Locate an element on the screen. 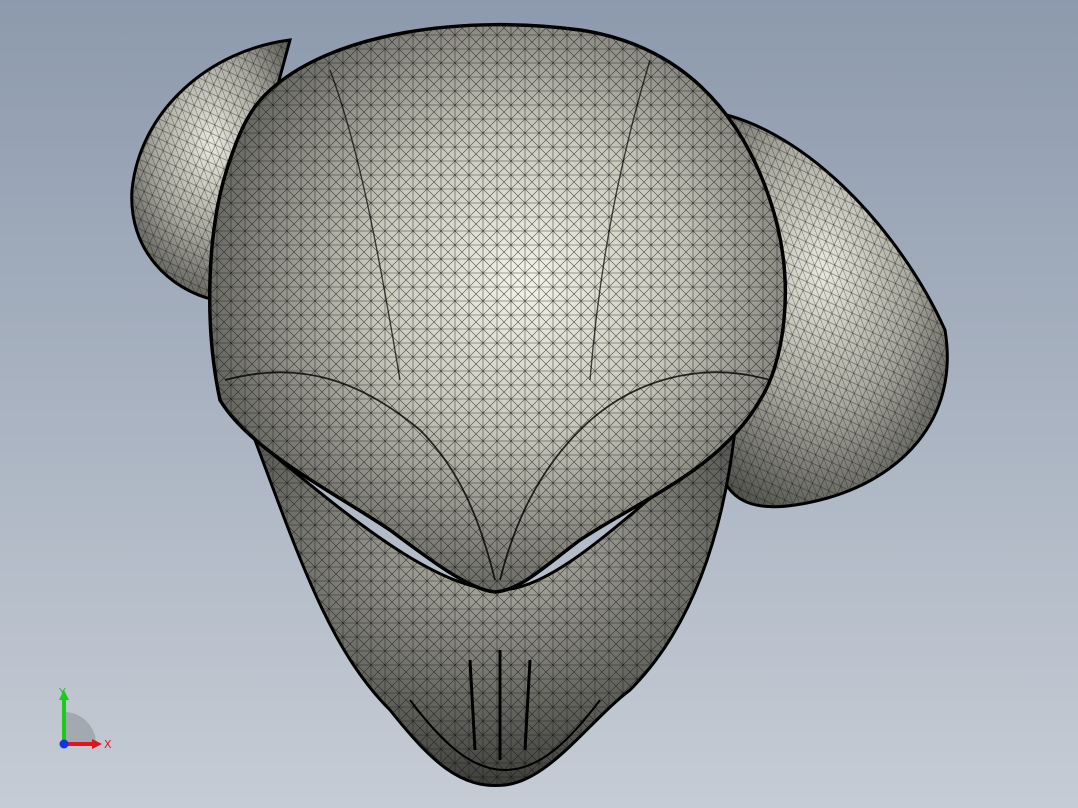  z-axis-icon is located at coordinates (64, 744).